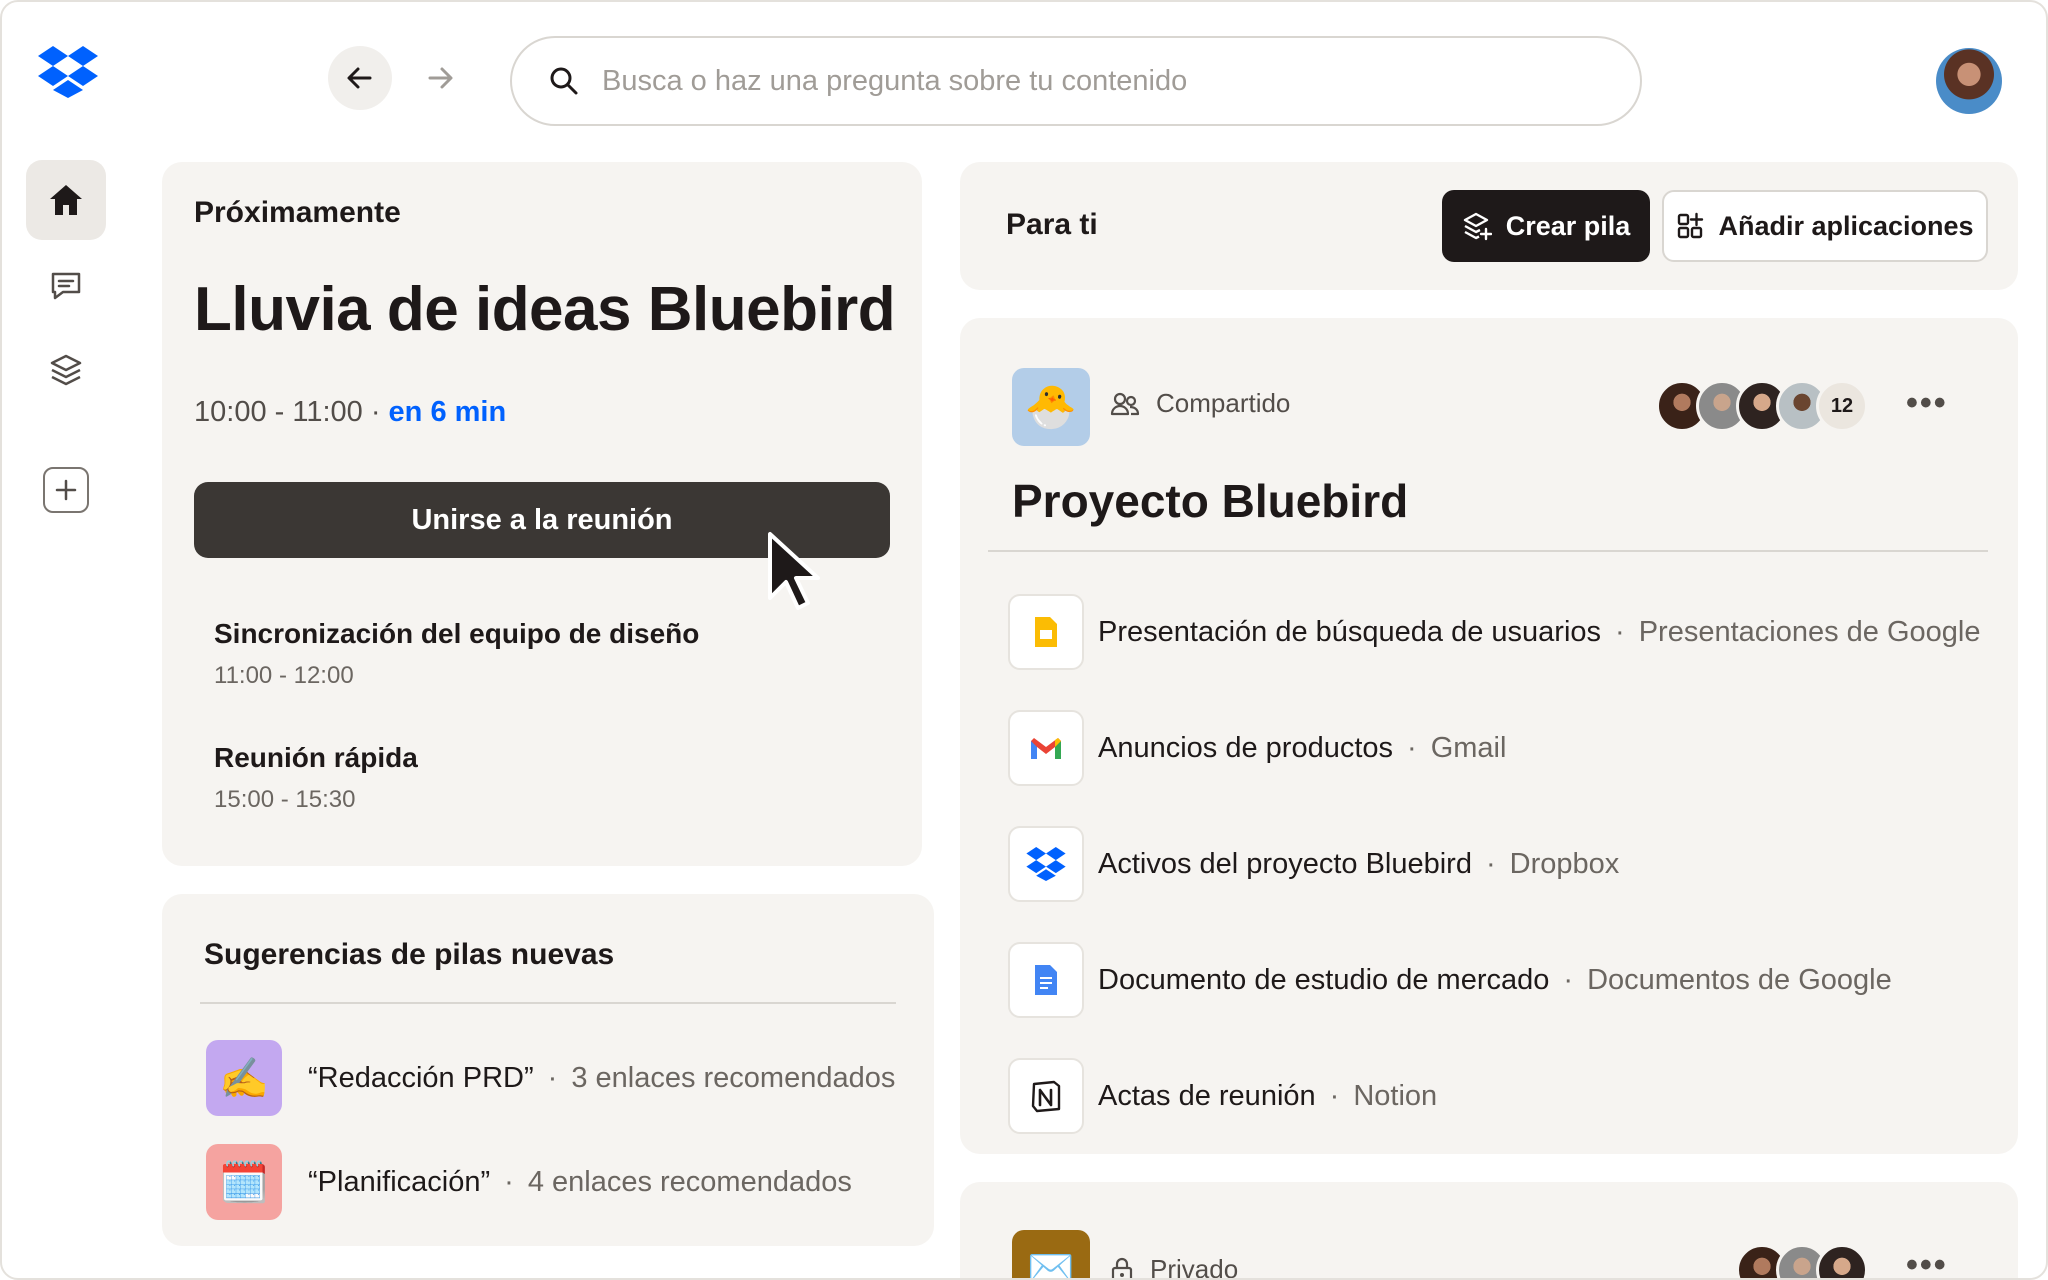  What do you see at coordinates (545, 309) in the screenshot?
I see `event-title: Lluvia de ideas Bluebird` at bounding box center [545, 309].